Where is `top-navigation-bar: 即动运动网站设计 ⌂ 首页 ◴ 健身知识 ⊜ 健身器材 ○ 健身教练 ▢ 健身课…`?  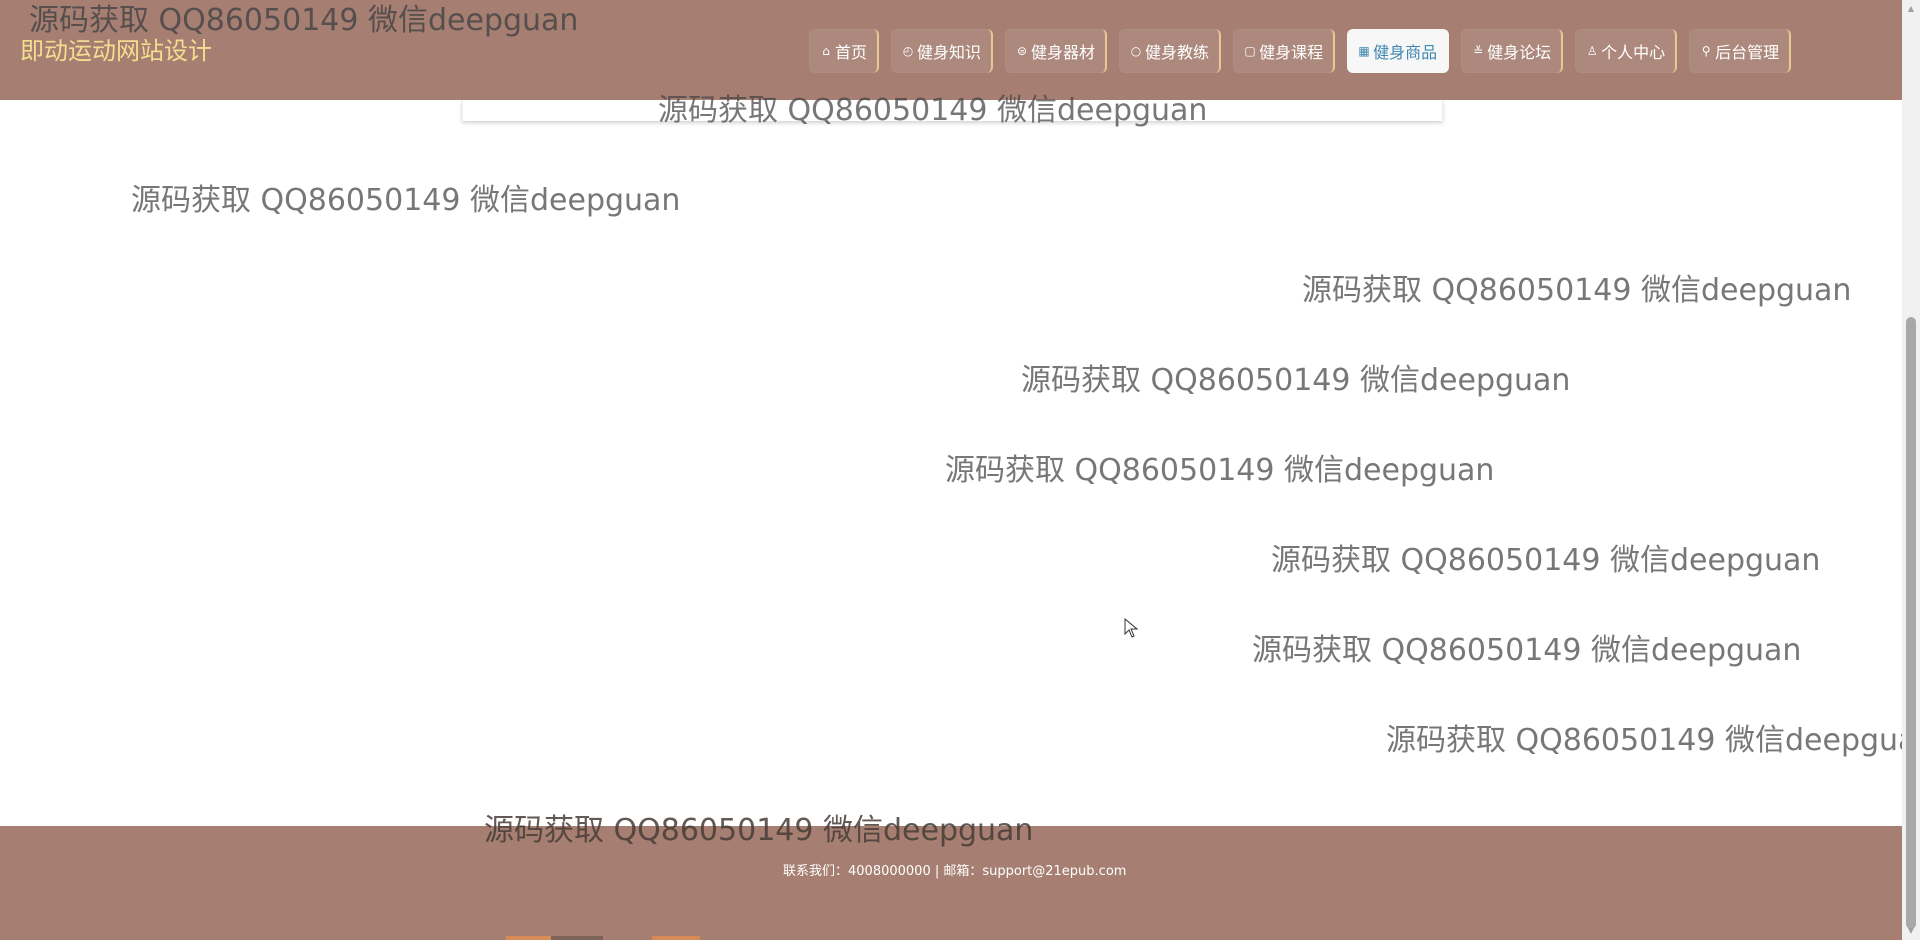
top-navigation-bar: 即动运动网站设计 ⌂ 首页 ◴ 健身知识 ⊜ 健身器材 ○ 健身教练 ▢ 健身课… is located at coordinates (951, 50).